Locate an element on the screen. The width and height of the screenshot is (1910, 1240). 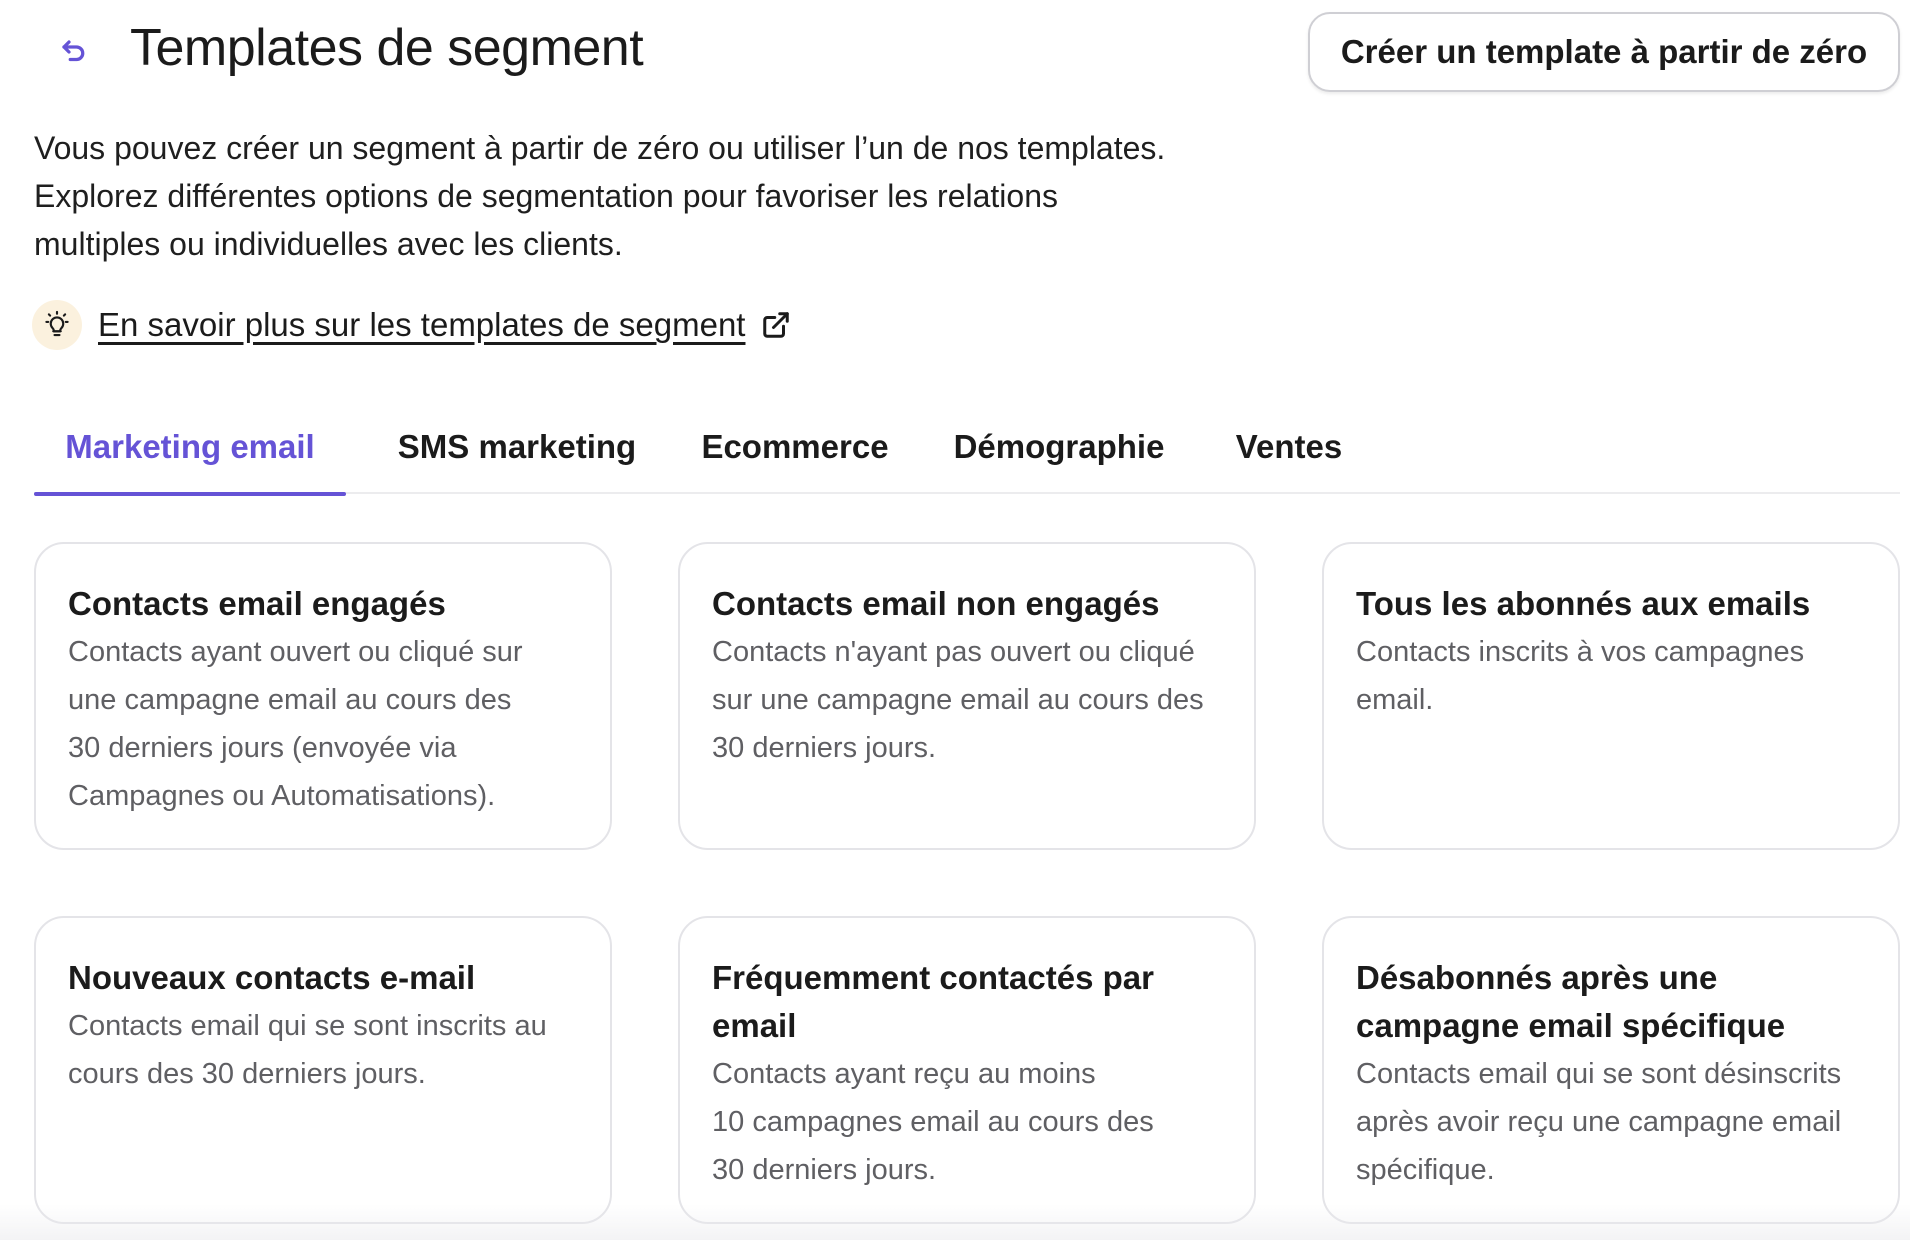
external-link-icon is located at coordinates (776, 325).